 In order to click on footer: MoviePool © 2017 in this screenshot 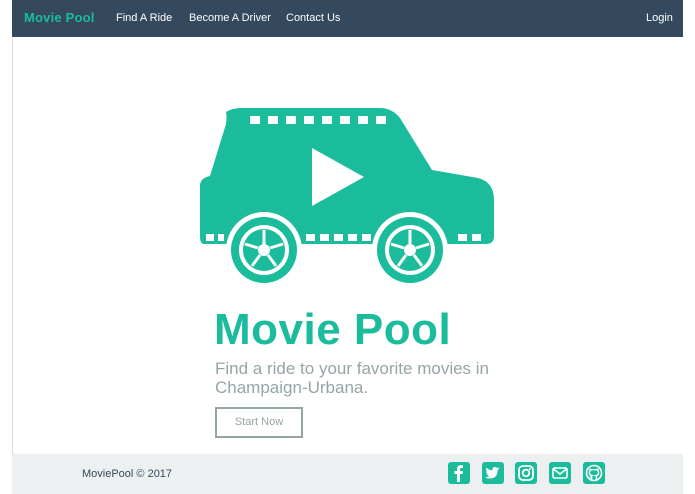, I will do `click(347, 474)`.